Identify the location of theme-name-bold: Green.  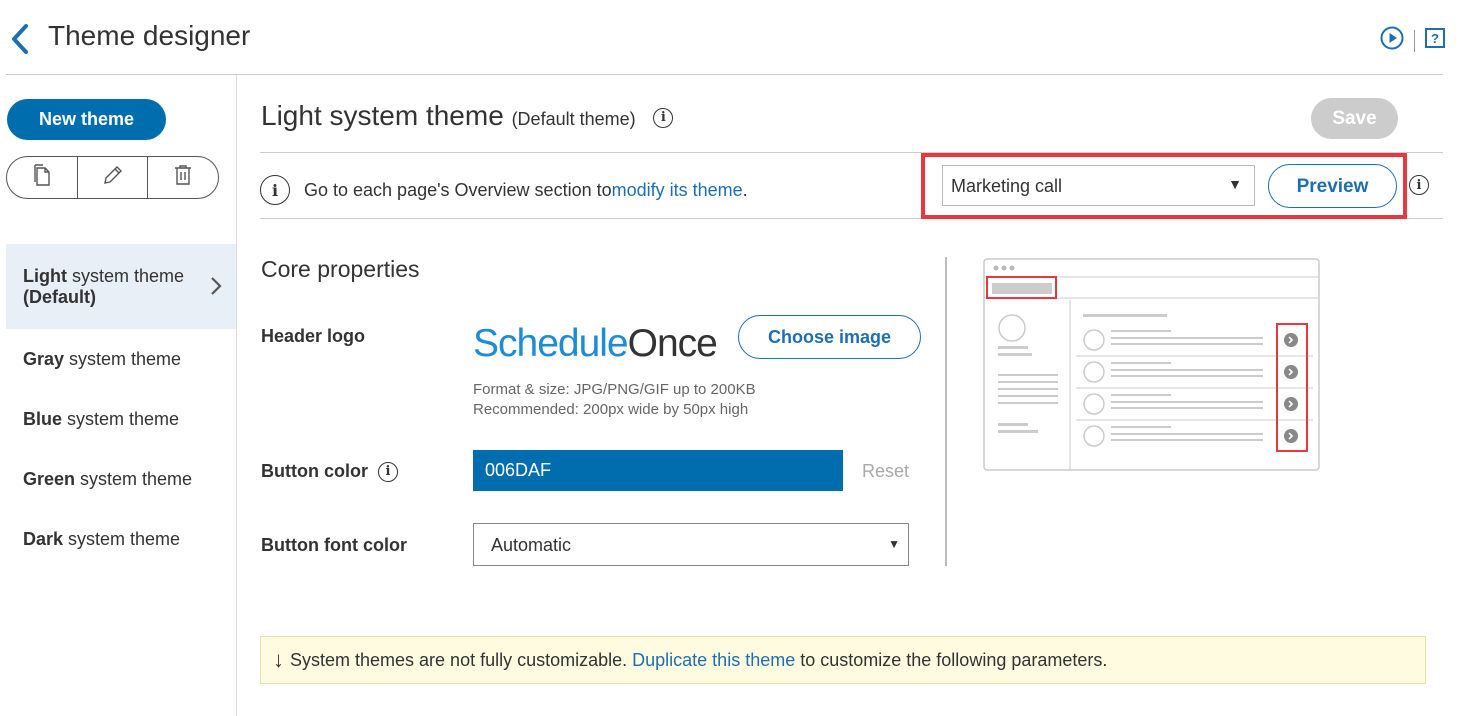
(49, 478).